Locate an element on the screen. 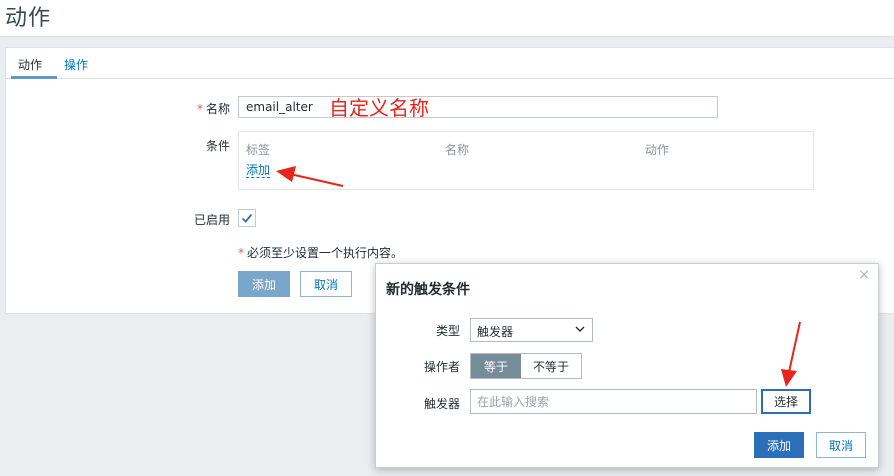 This screenshot has height=476, width=894. check-icon is located at coordinates (247, 218).